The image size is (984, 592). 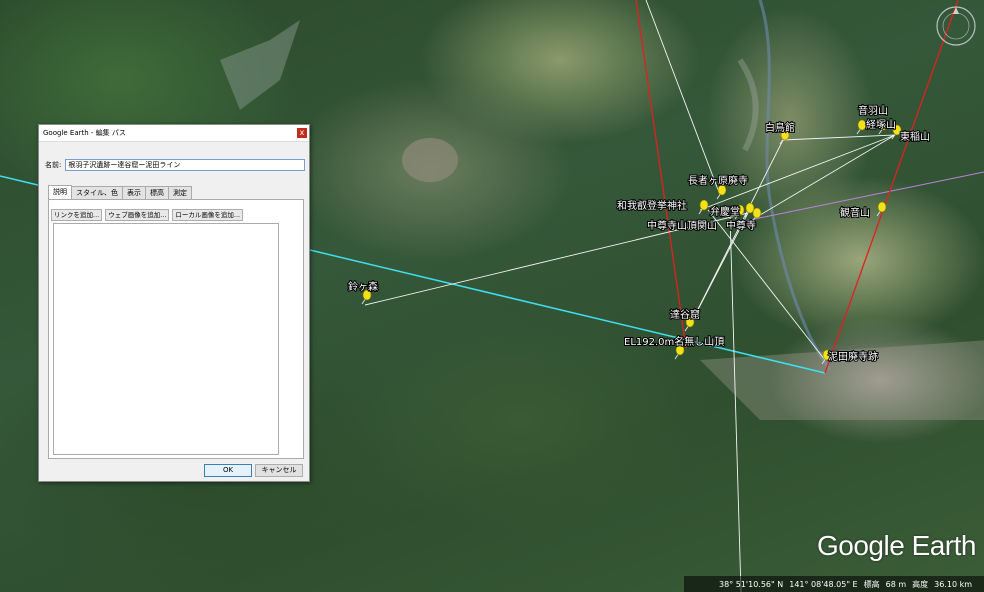 I want to click on tab-description: 説明, so click(x=60, y=192).